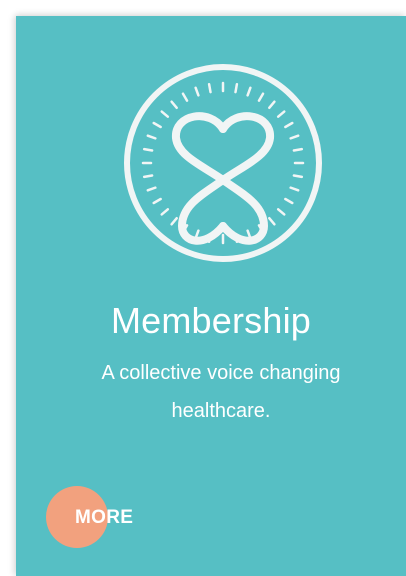  I want to click on card-title: Membership, so click(211, 320).